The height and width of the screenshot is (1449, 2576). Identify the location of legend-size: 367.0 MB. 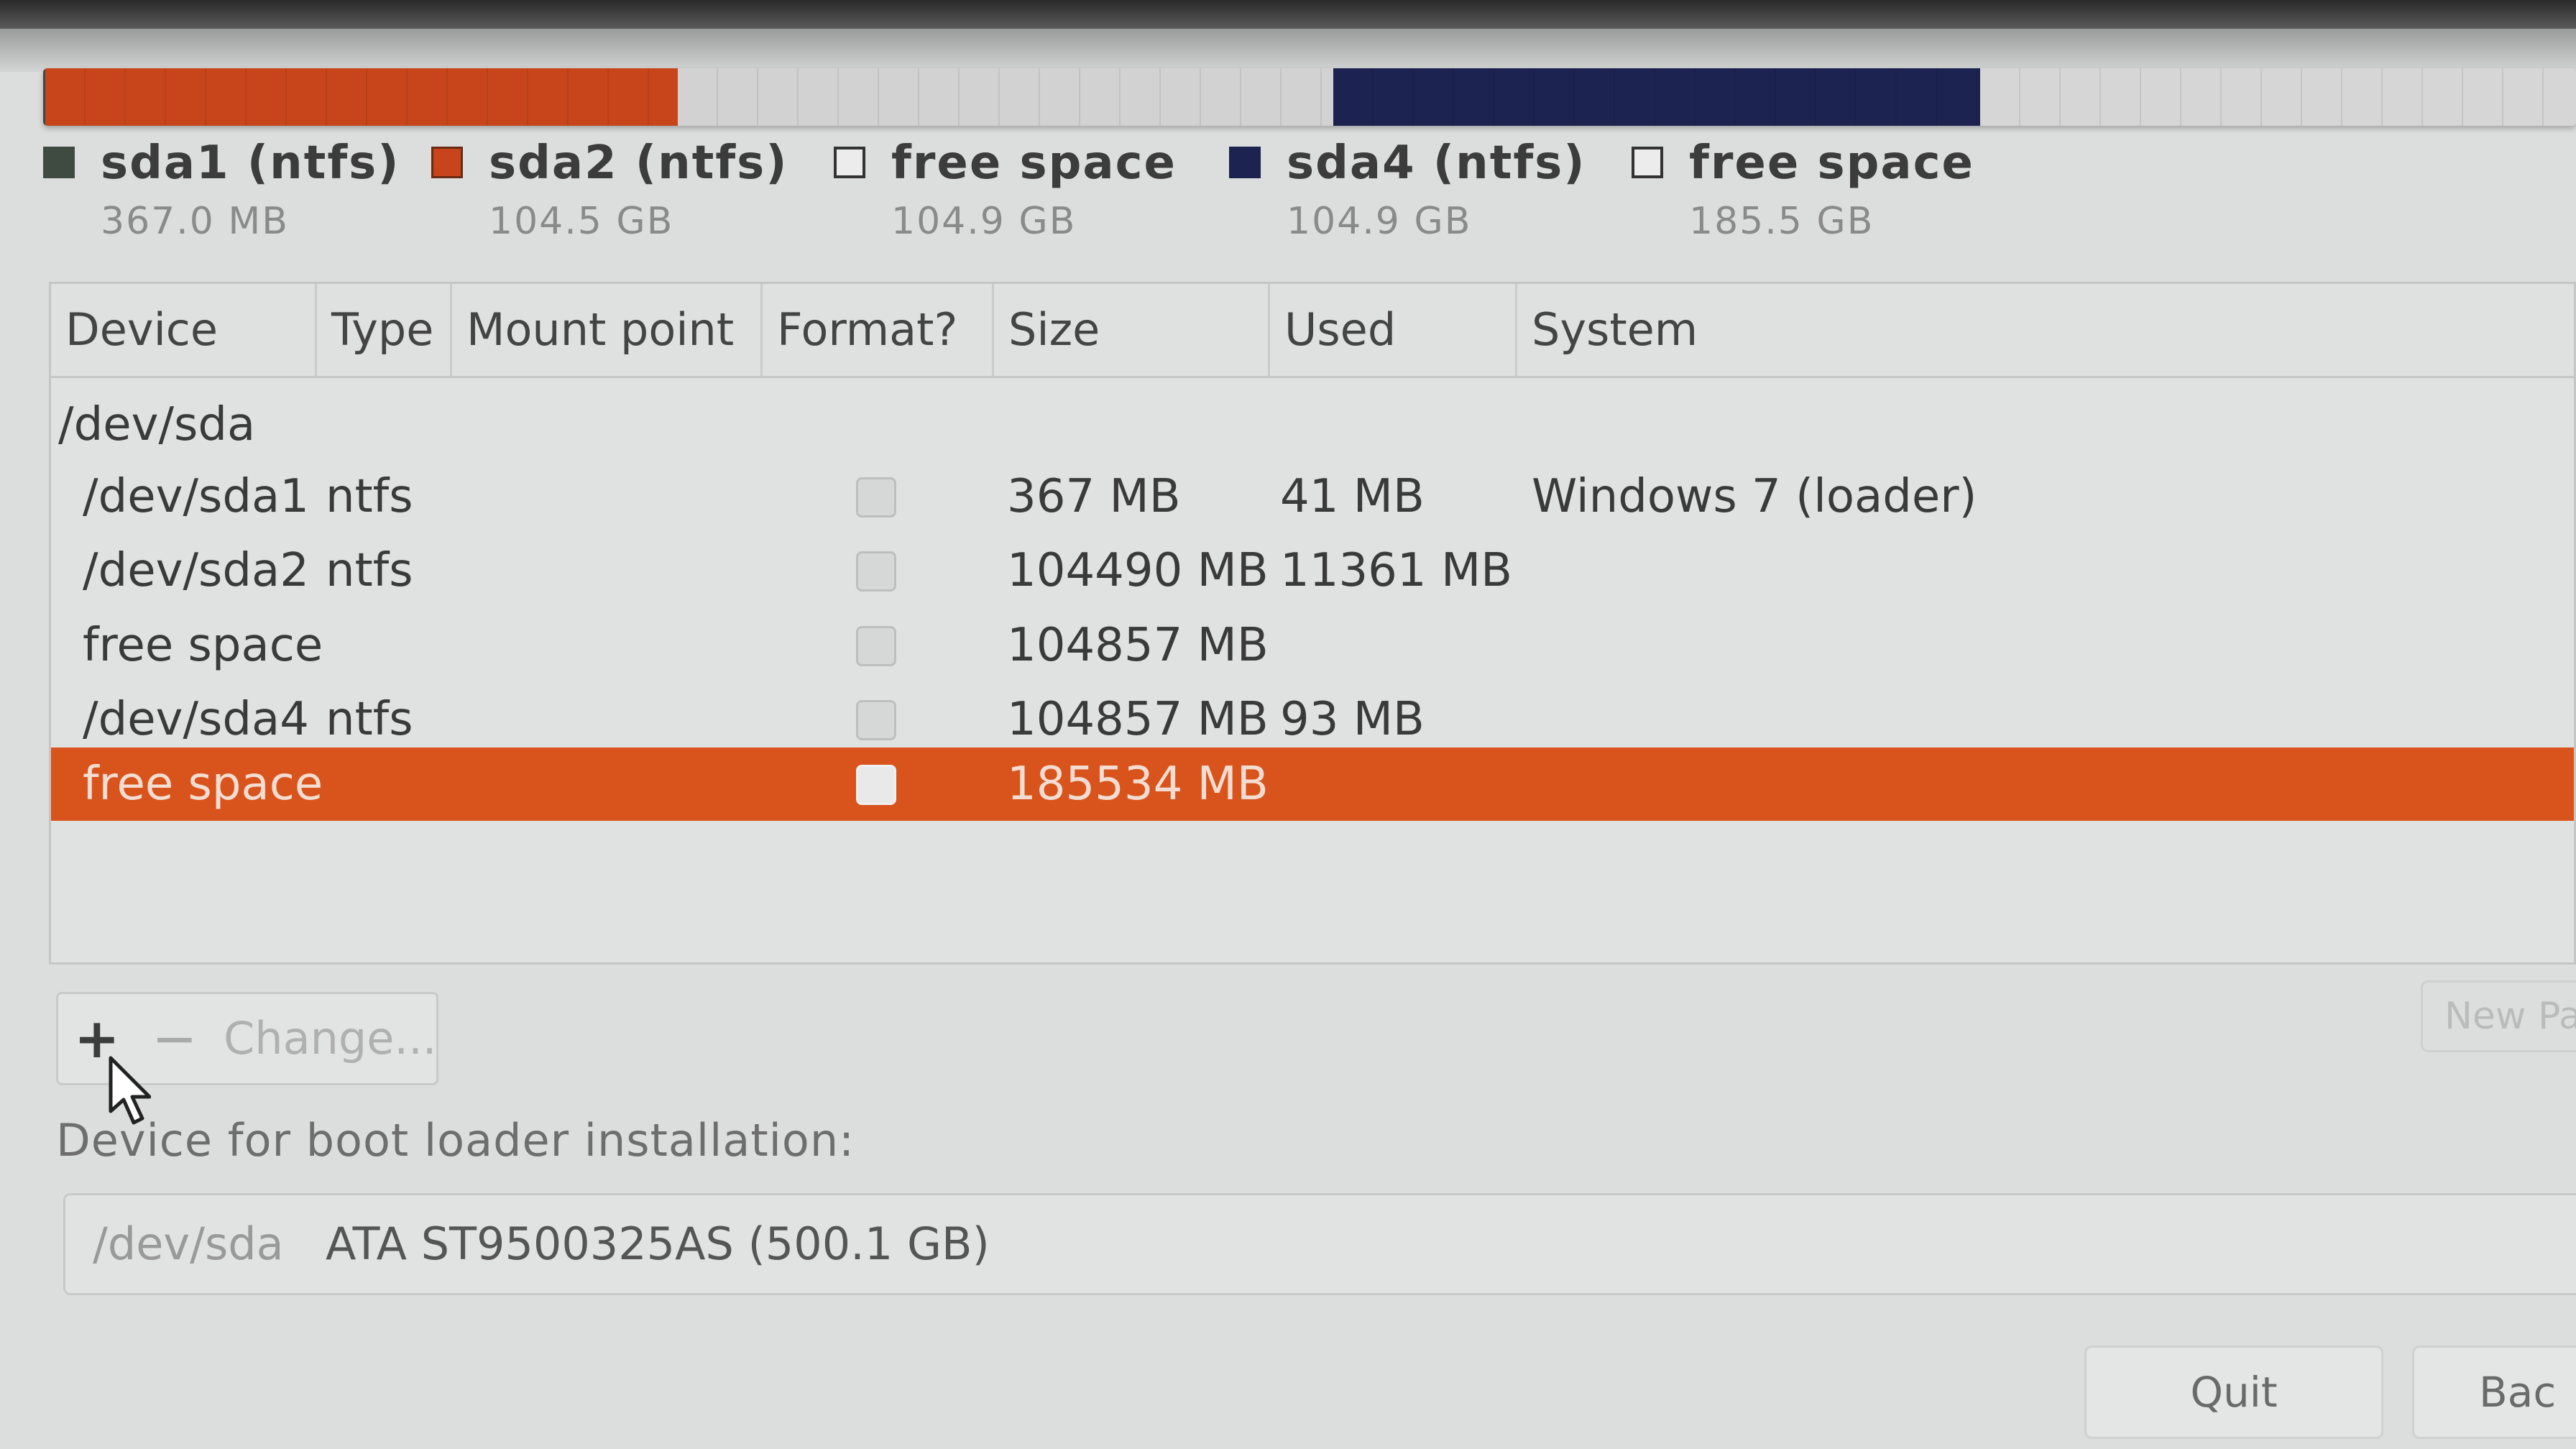
(195, 221).